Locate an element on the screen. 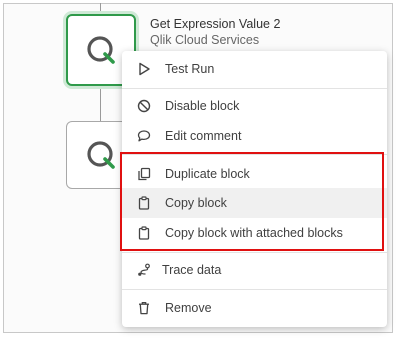 The width and height of the screenshot is (398, 338). menu-item-remove: Remove is located at coordinates (254, 308).